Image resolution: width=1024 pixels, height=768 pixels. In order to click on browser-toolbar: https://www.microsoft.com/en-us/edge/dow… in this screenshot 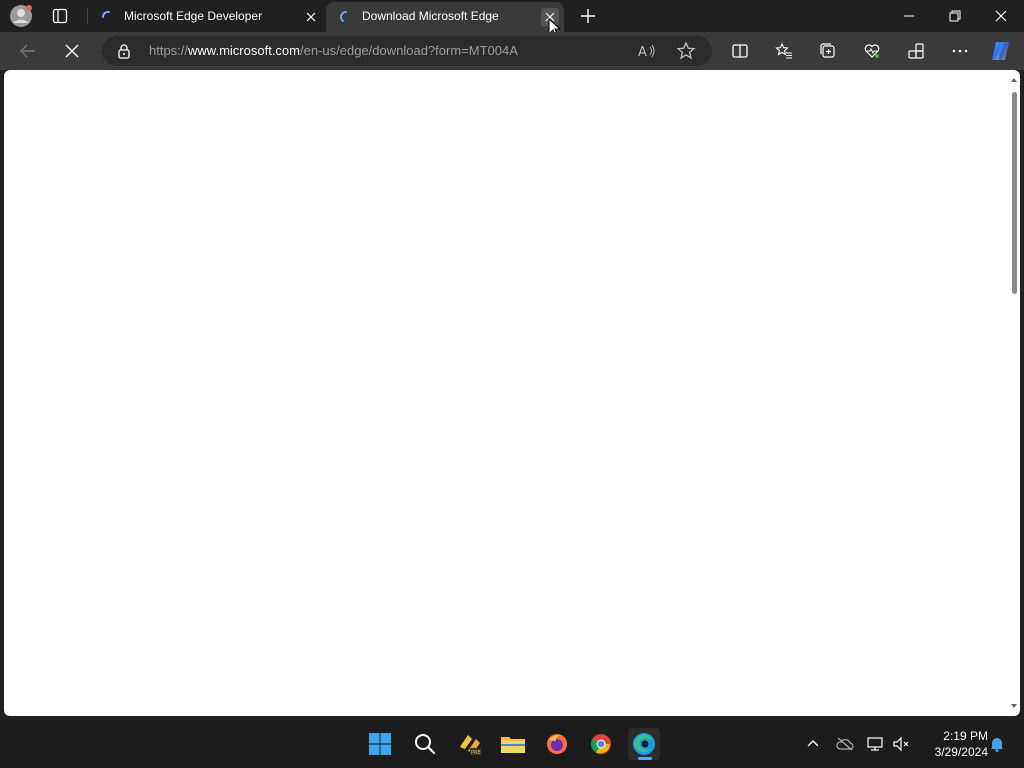, I will do `click(512, 51)`.